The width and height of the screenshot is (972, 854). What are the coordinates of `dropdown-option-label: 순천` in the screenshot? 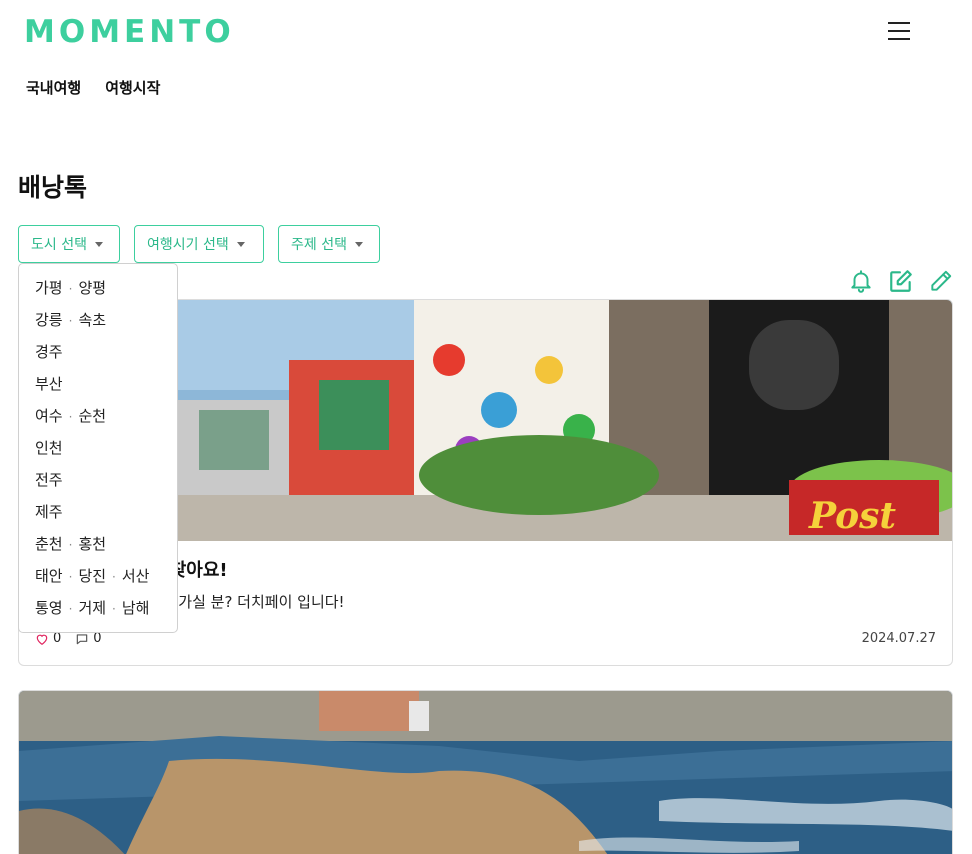 It's located at (92, 416).